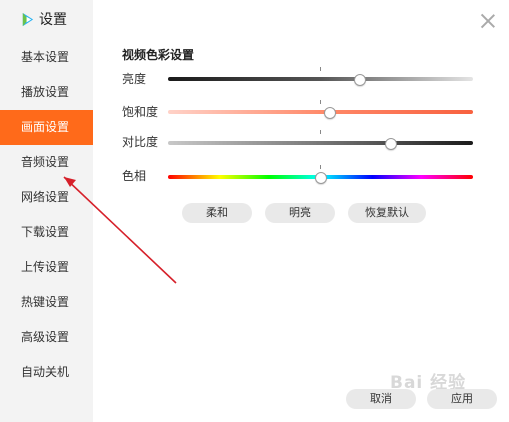 The height and width of the screenshot is (422, 509). What do you see at coordinates (46, 57) in the screenshot?
I see `sidebar-item-basic: 基本设置` at bounding box center [46, 57].